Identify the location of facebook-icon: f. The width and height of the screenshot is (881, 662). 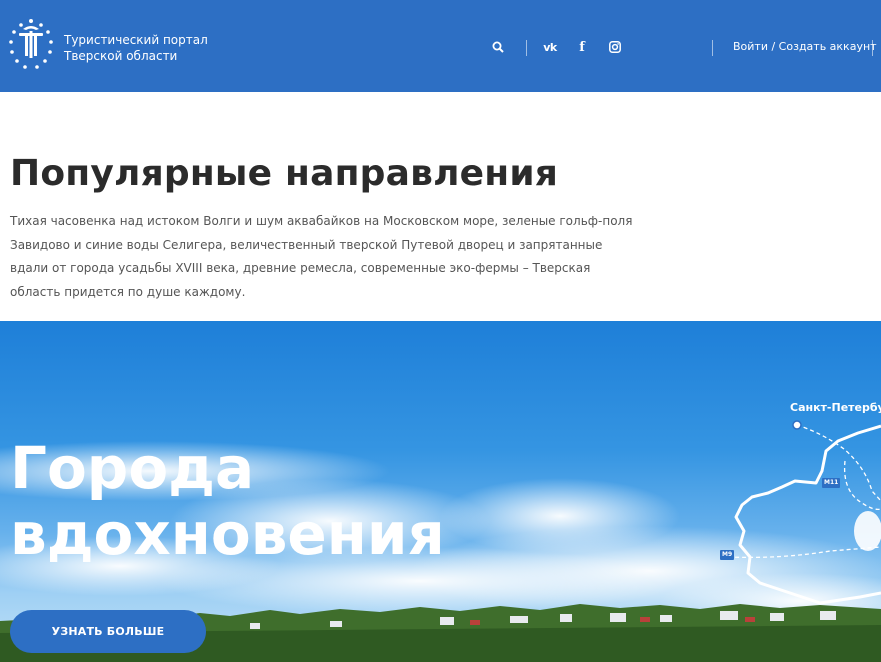
(582, 47).